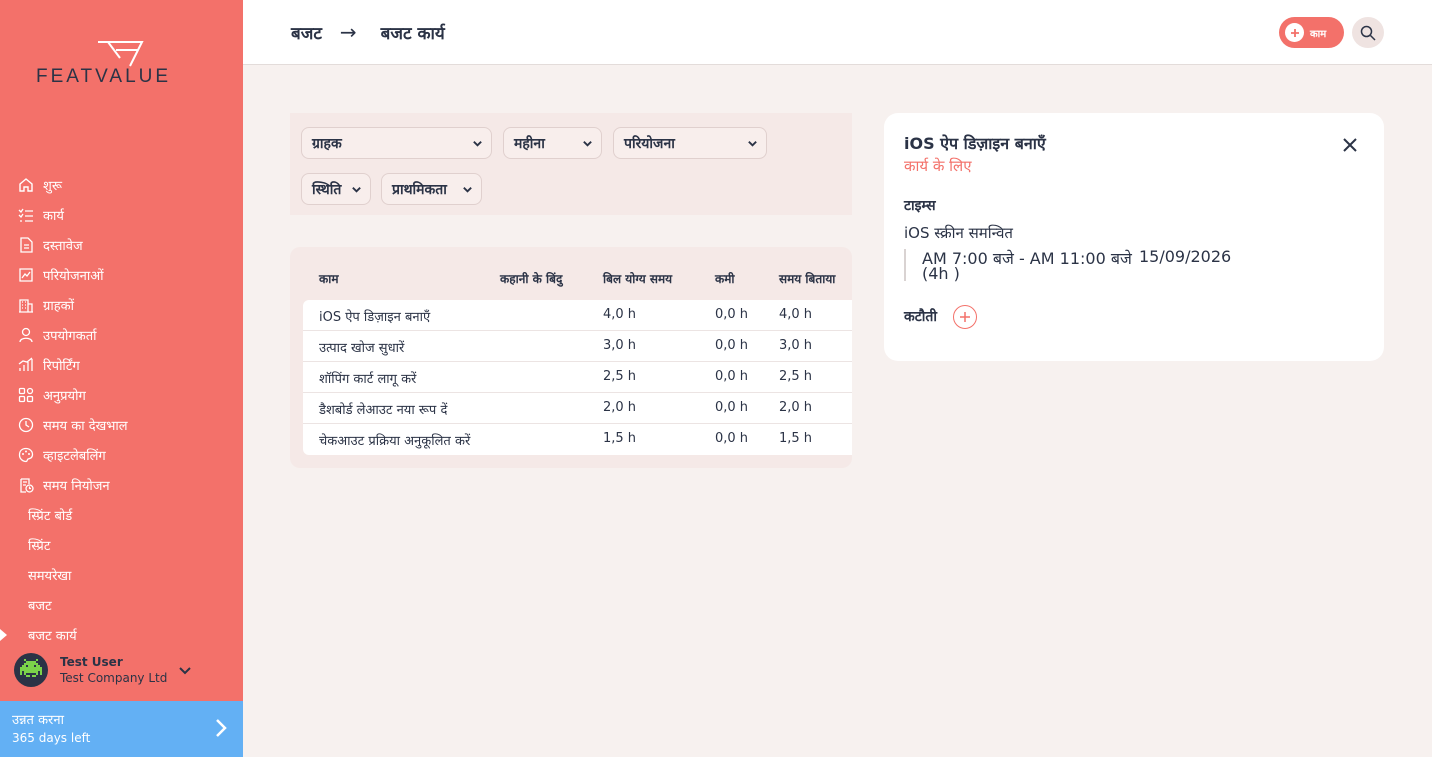 Image resolution: width=1432 pixels, height=757 pixels. What do you see at coordinates (64, 396) in the screenshot?
I see `sidebar-item-label: अनुप्रयोग` at bounding box center [64, 396].